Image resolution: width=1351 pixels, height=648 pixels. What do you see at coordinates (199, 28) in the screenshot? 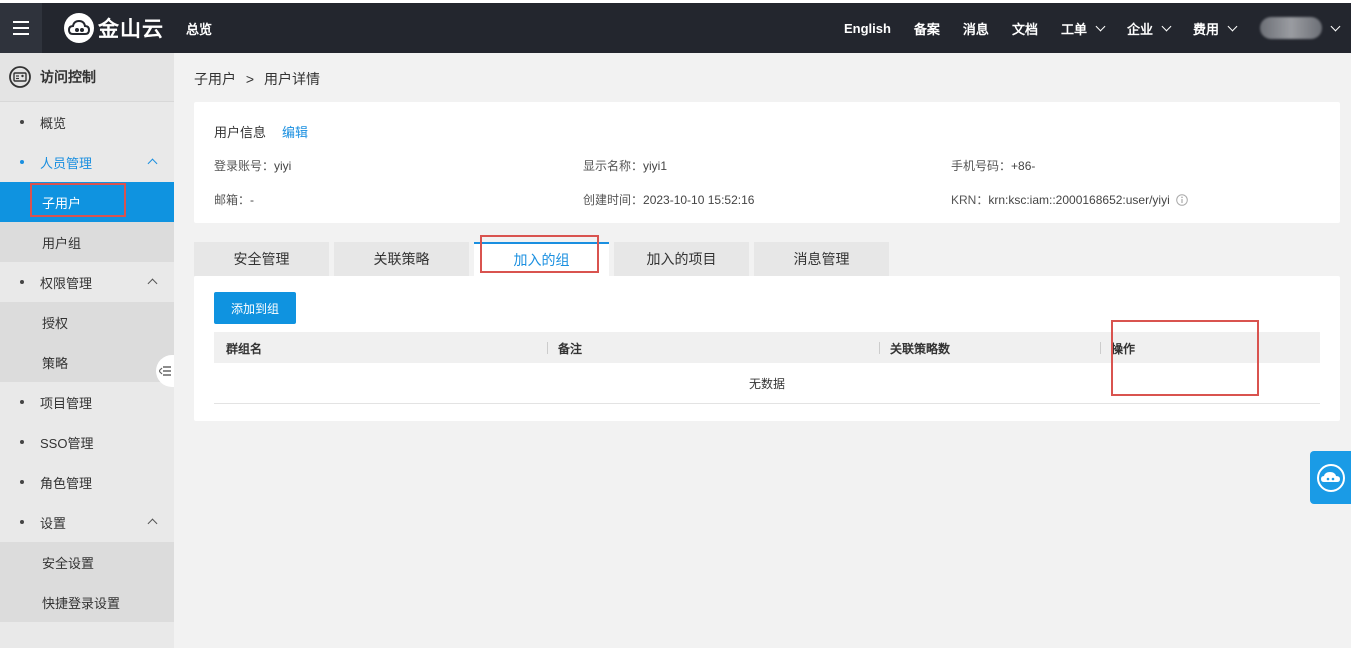
I see `overview-link: 总览` at bounding box center [199, 28].